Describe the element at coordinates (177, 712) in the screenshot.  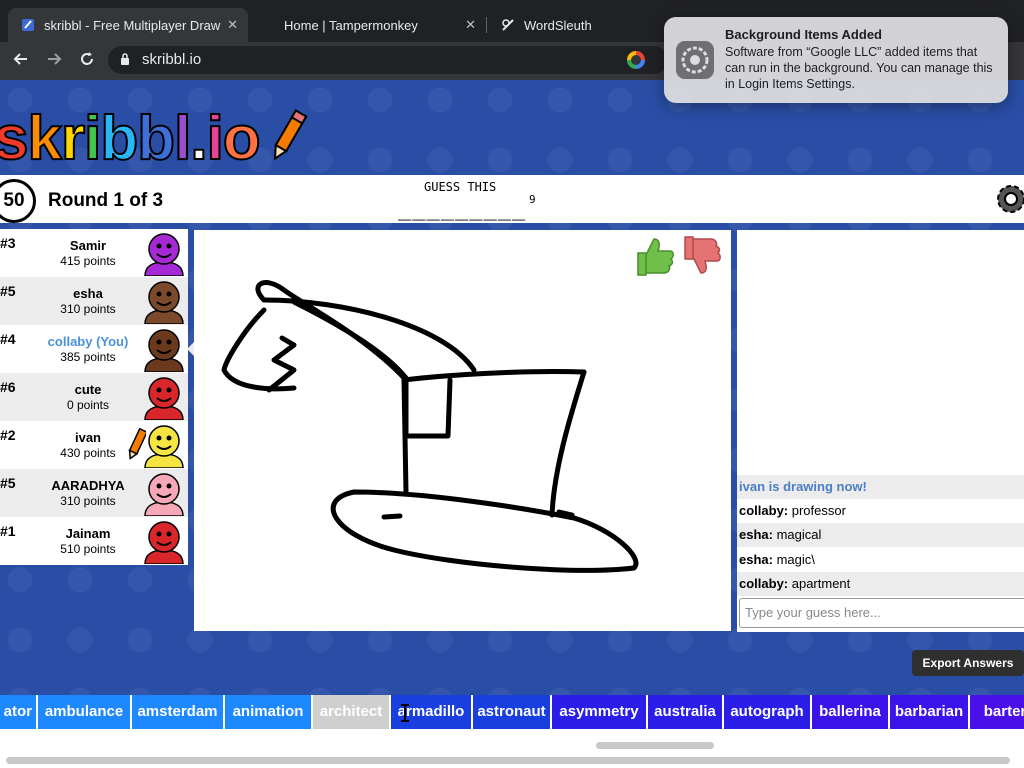
I see `word-button: amsterdam` at that location.